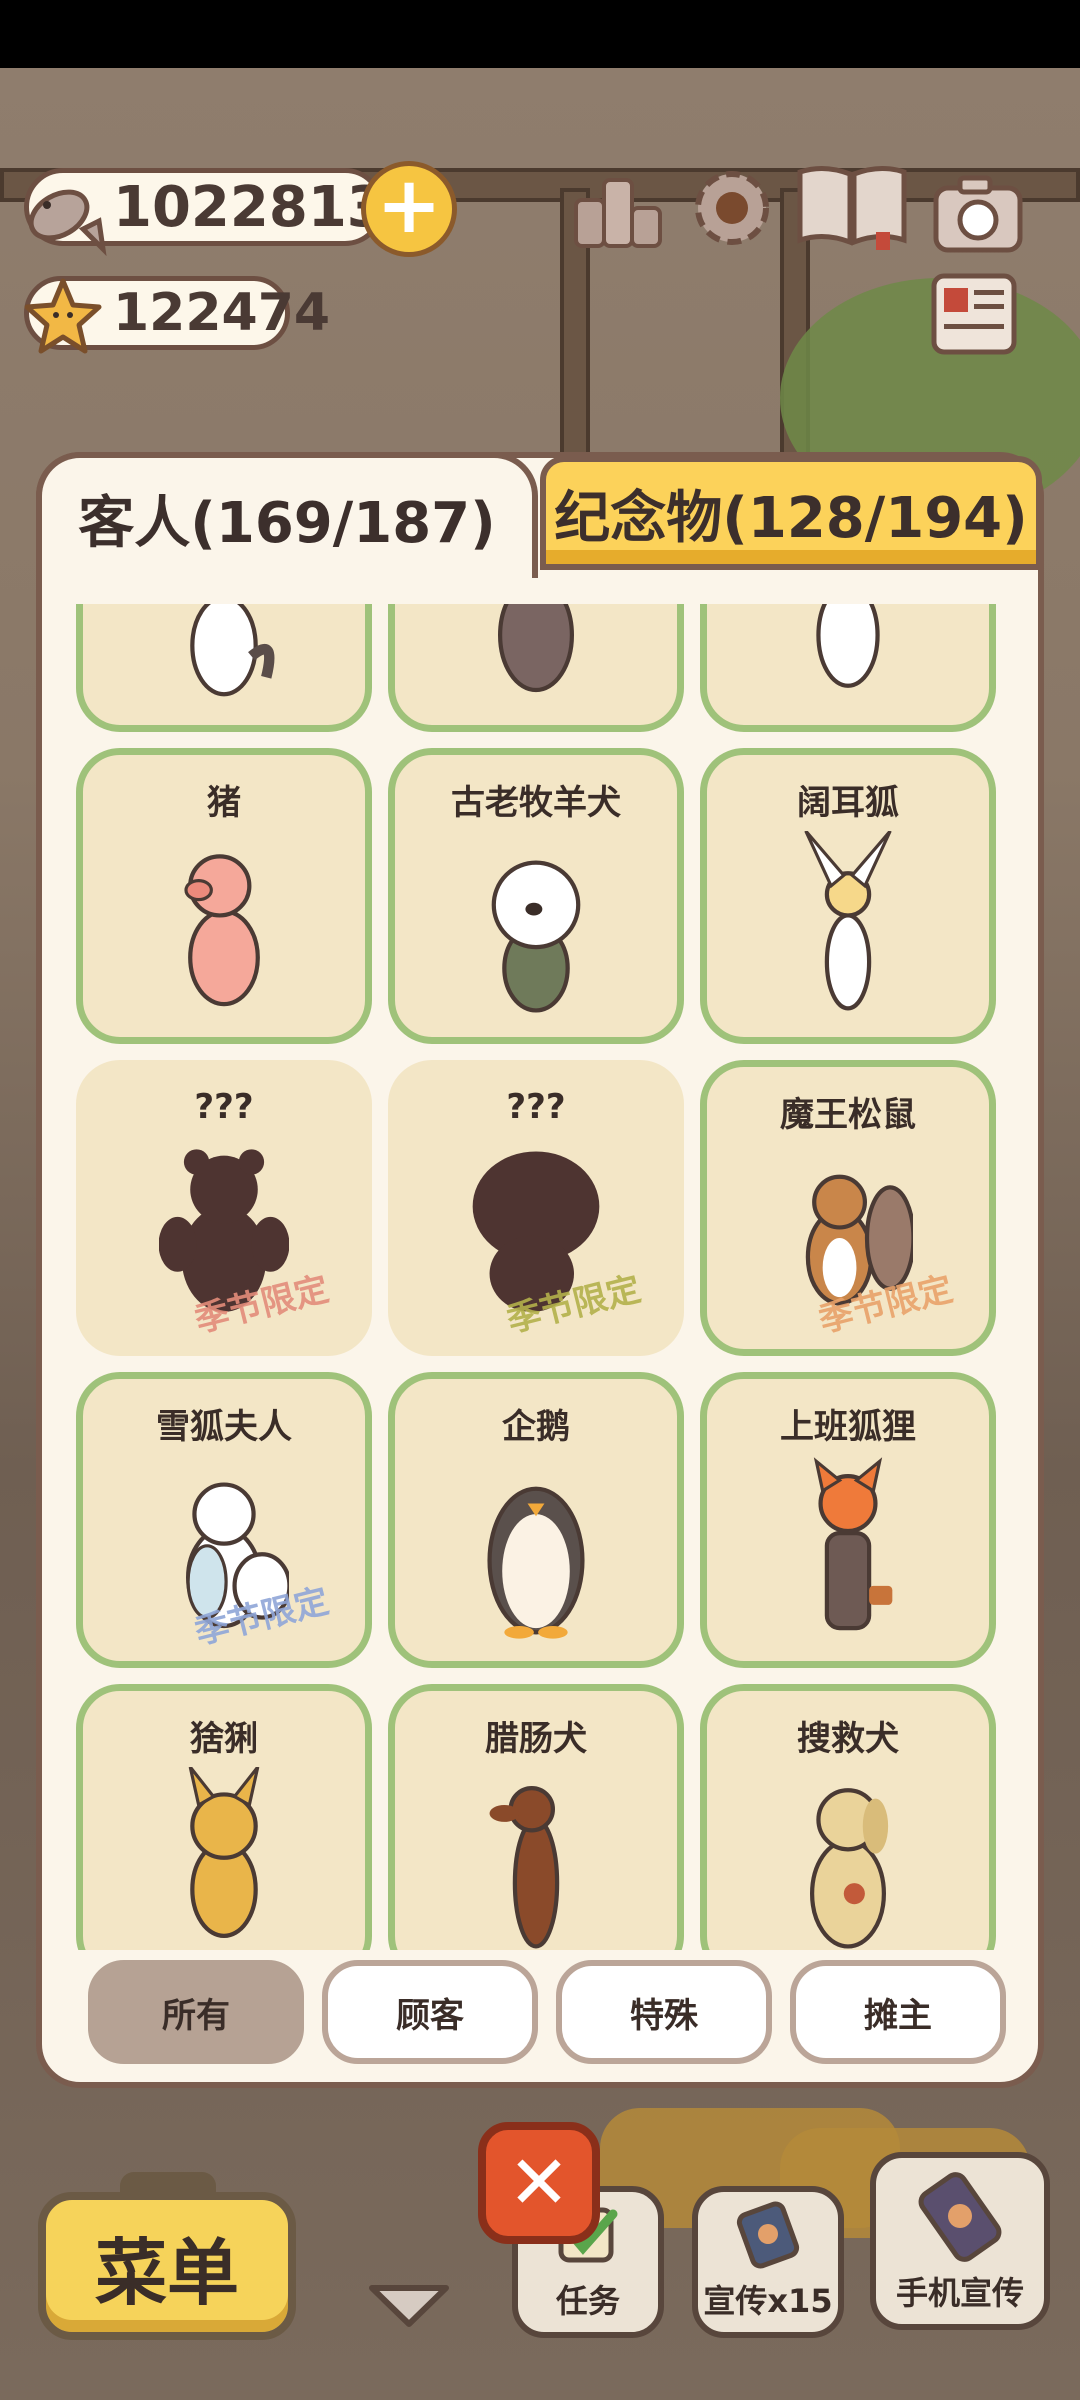 Image resolution: width=1080 pixels, height=2400 pixels. What do you see at coordinates (224, 1427) in the screenshot?
I see `guest-name: 雪狐夫人` at bounding box center [224, 1427].